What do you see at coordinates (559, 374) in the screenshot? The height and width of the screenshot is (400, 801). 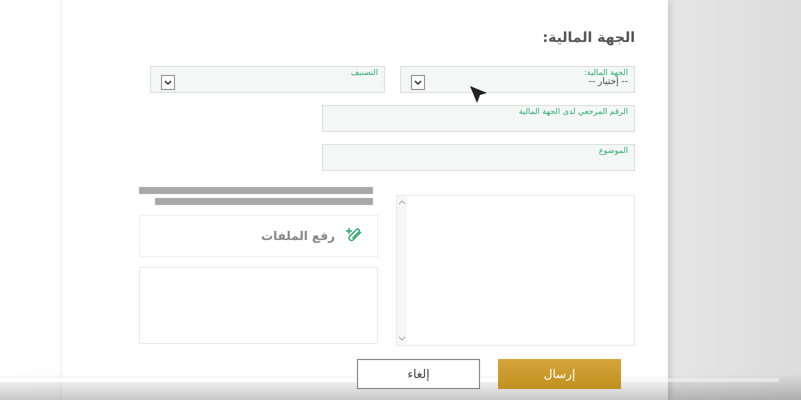 I see `send-button: إرسال` at bounding box center [559, 374].